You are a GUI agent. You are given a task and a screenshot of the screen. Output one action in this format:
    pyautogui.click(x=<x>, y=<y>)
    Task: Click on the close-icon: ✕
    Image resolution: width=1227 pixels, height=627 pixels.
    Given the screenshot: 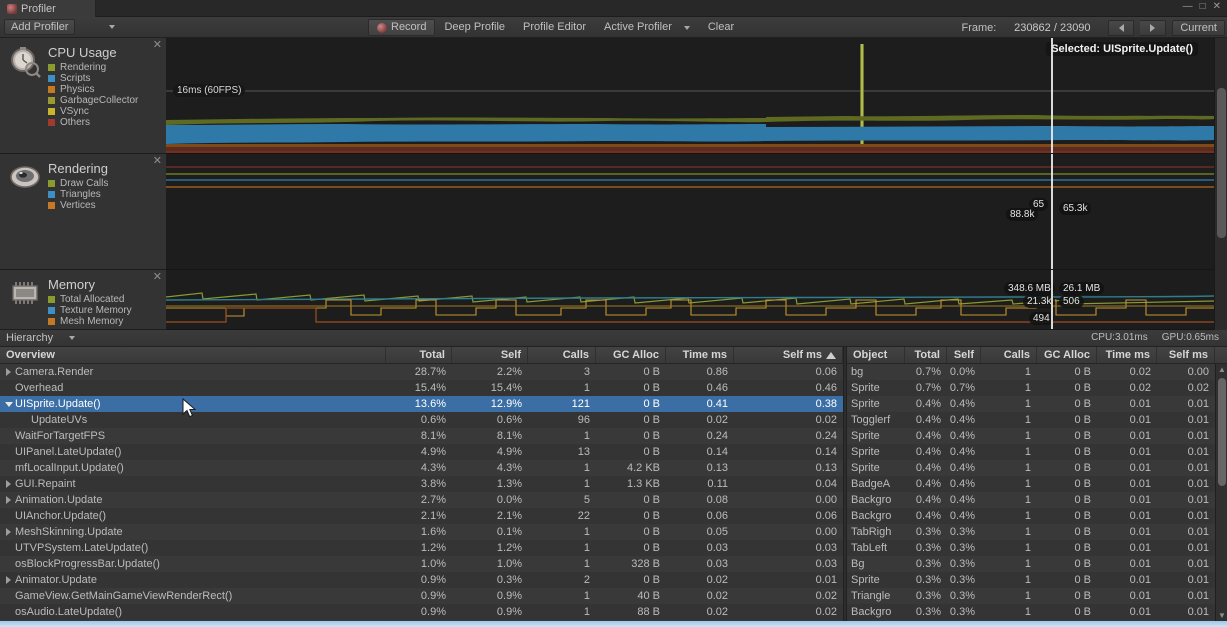 What is the action you would take?
    pyautogui.click(x=1217, y=7)
    